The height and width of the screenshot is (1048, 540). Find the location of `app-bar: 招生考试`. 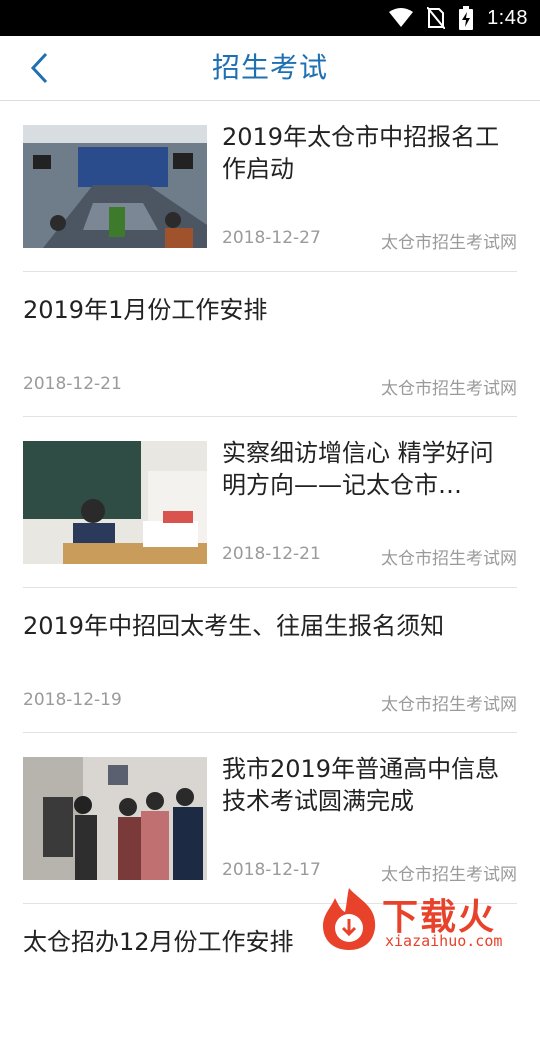

app-bar: 招生考试 is located at coordinates (270, 68).